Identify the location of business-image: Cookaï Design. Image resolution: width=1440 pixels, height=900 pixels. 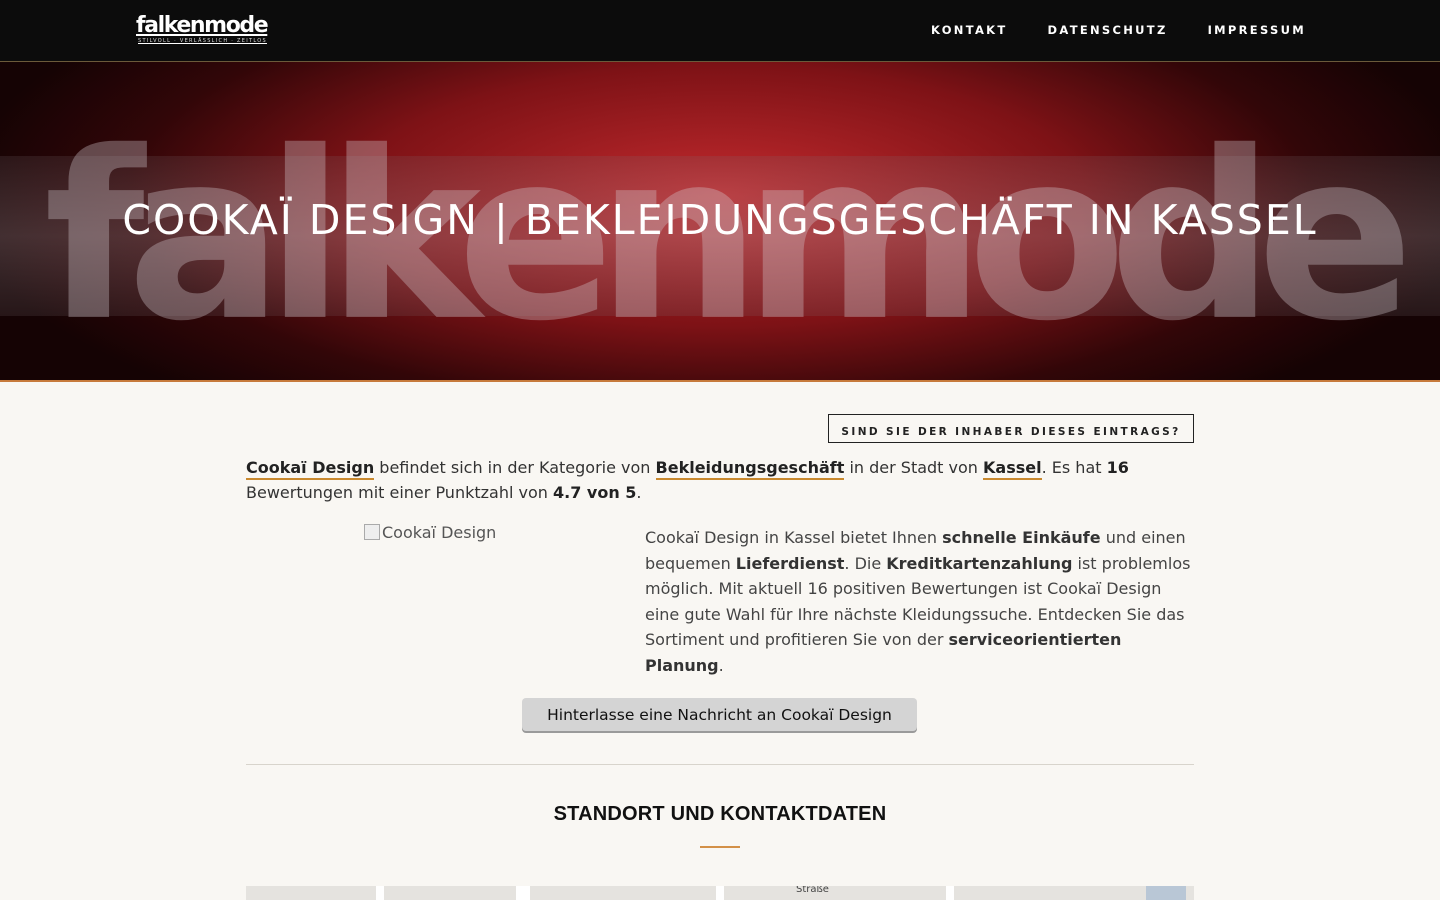
(464, 534).